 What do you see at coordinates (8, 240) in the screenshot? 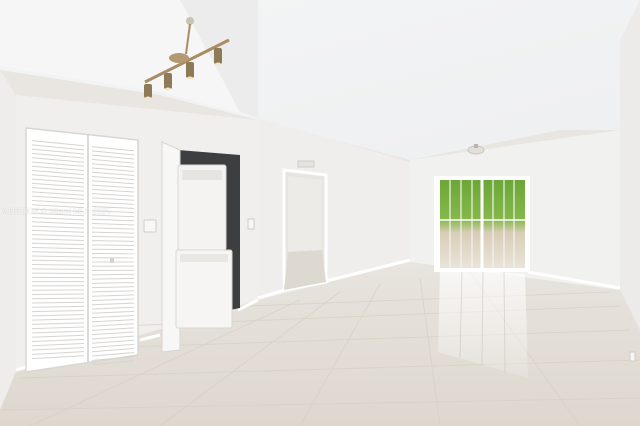
I see `left-wall` at bounding box center [8, 240].